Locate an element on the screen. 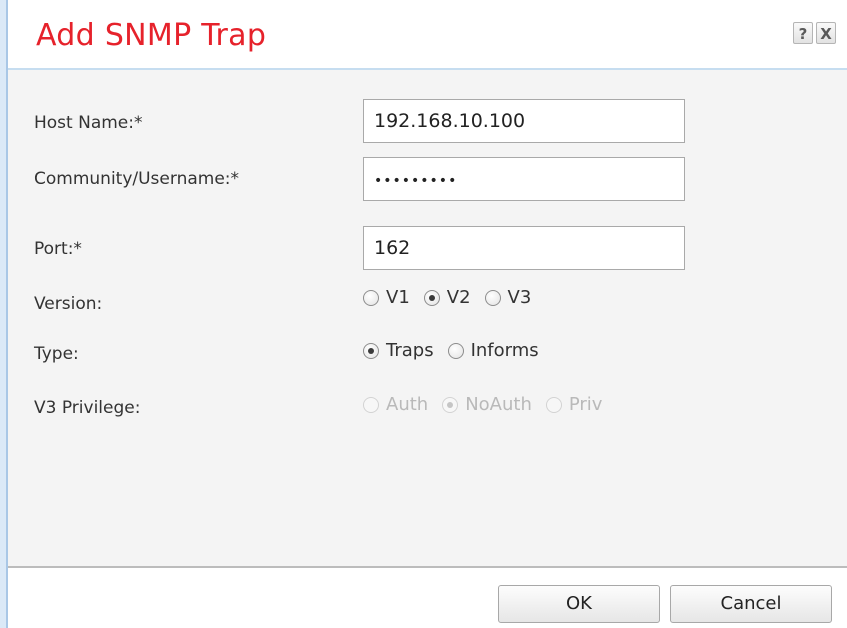 The image size is (847, 628). privilege-option-priv: Priv is located at coordinates (574, 404).